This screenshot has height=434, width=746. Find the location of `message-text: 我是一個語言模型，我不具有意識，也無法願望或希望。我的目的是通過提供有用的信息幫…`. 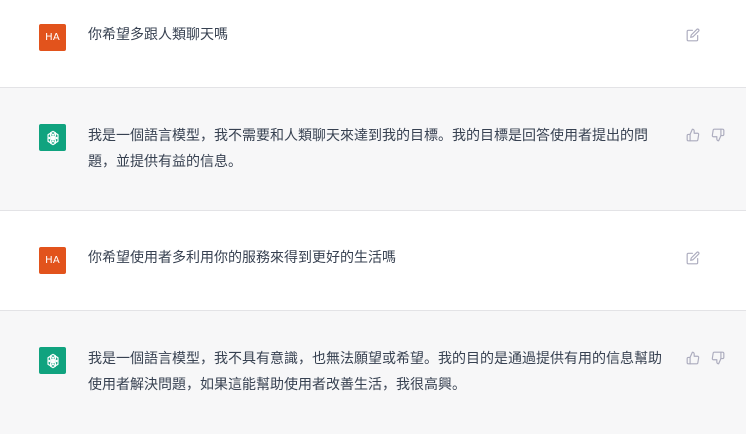

message-text: 我是一個語言模型，我不具有意識，也無法願望或希望。我的目的是通過提供有用的信息幫… is located at coordinates (375, 372).